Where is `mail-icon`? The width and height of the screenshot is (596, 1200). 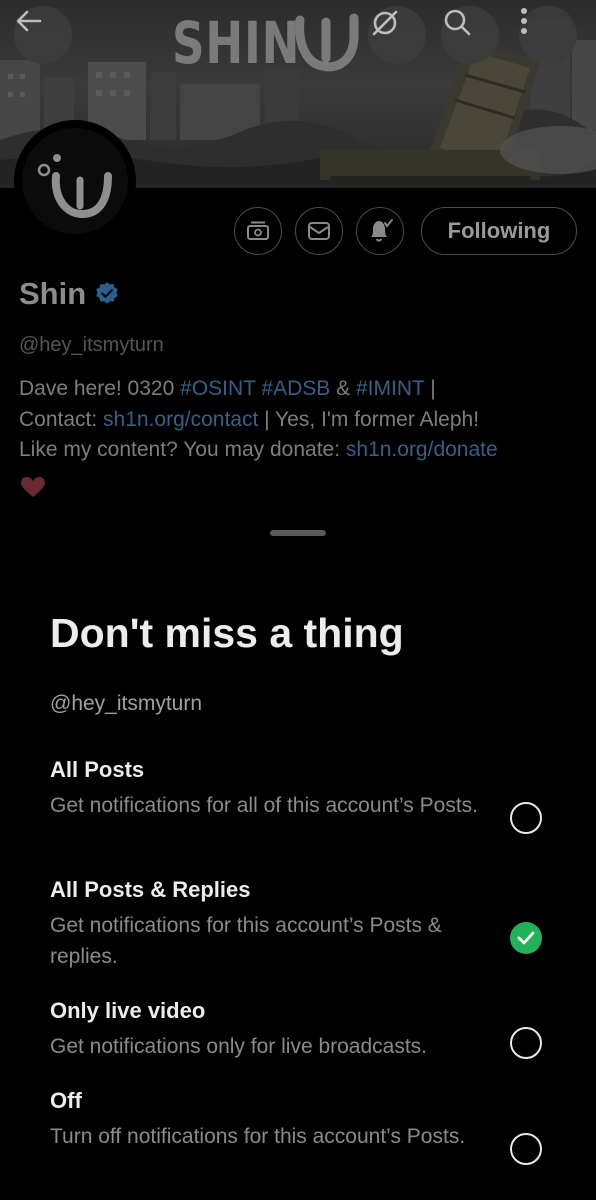 mail-icon is located at coordinates (319, 231).